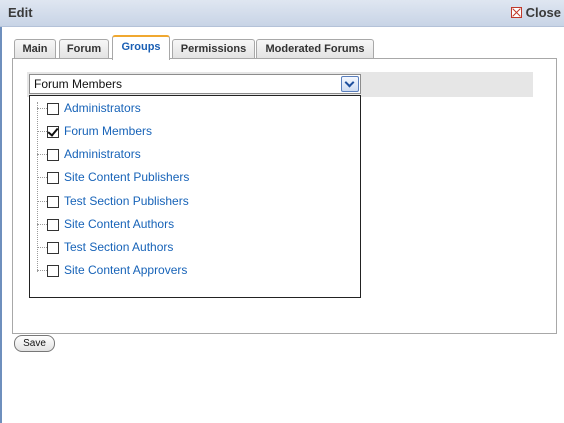  What do you see at coordinates (190, 249) in the screenshot?
I see `group-option: Test Section Authors` at bounding box center [190, 249].